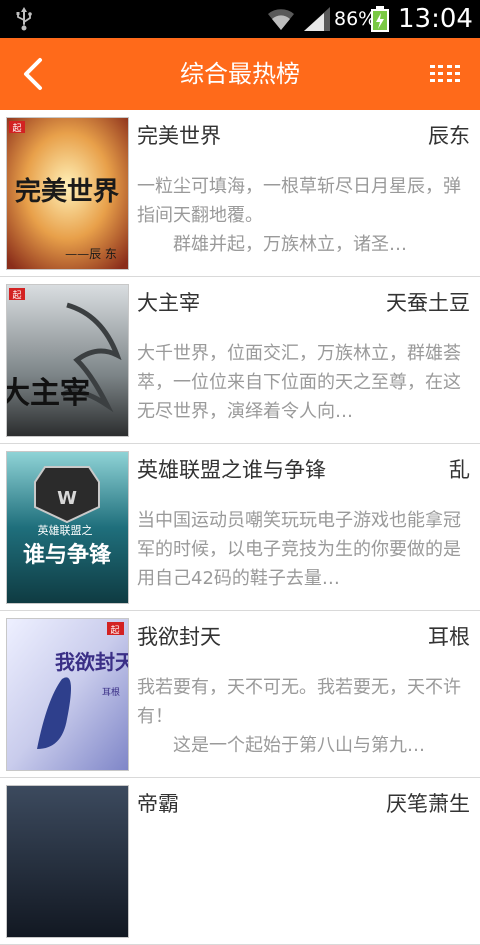  What do you see at coordinates (303, 883) in the screenshot?
I see `book-description` at bounding box center [303, 883].